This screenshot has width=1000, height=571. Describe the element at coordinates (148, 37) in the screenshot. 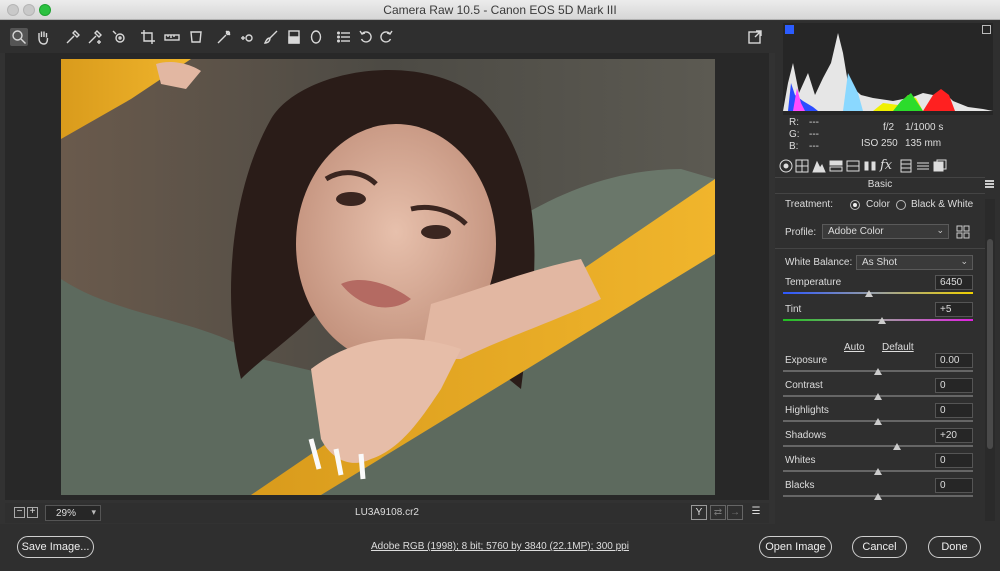

I see `crop-icon` at that location.